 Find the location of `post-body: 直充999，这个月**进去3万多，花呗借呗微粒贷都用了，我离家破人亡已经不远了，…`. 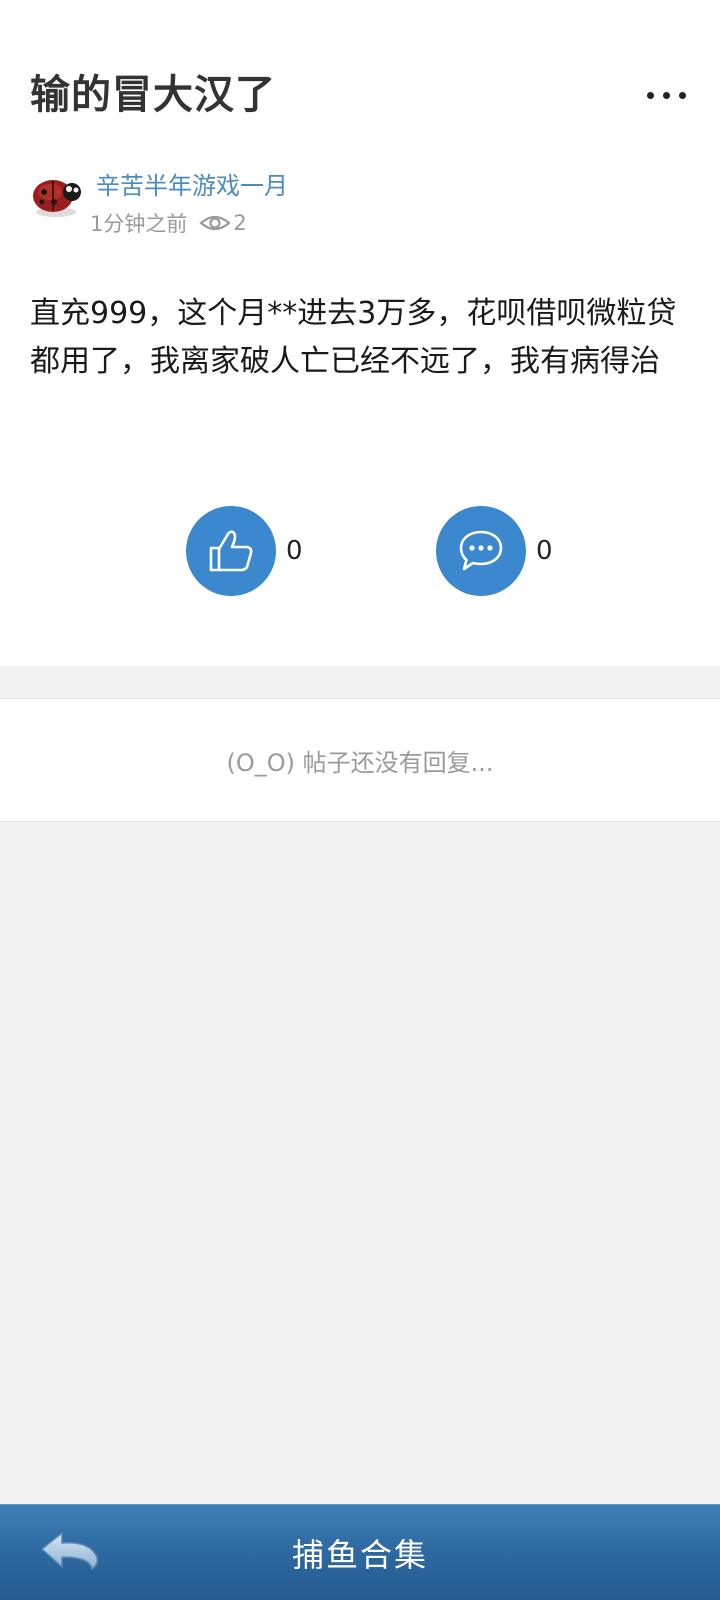

post-body: 直充999，这个月**进去3万多，花呗借呗微粒贷都用了，我离家破人亡已经不远了，… is located at coordinates (353, 337).